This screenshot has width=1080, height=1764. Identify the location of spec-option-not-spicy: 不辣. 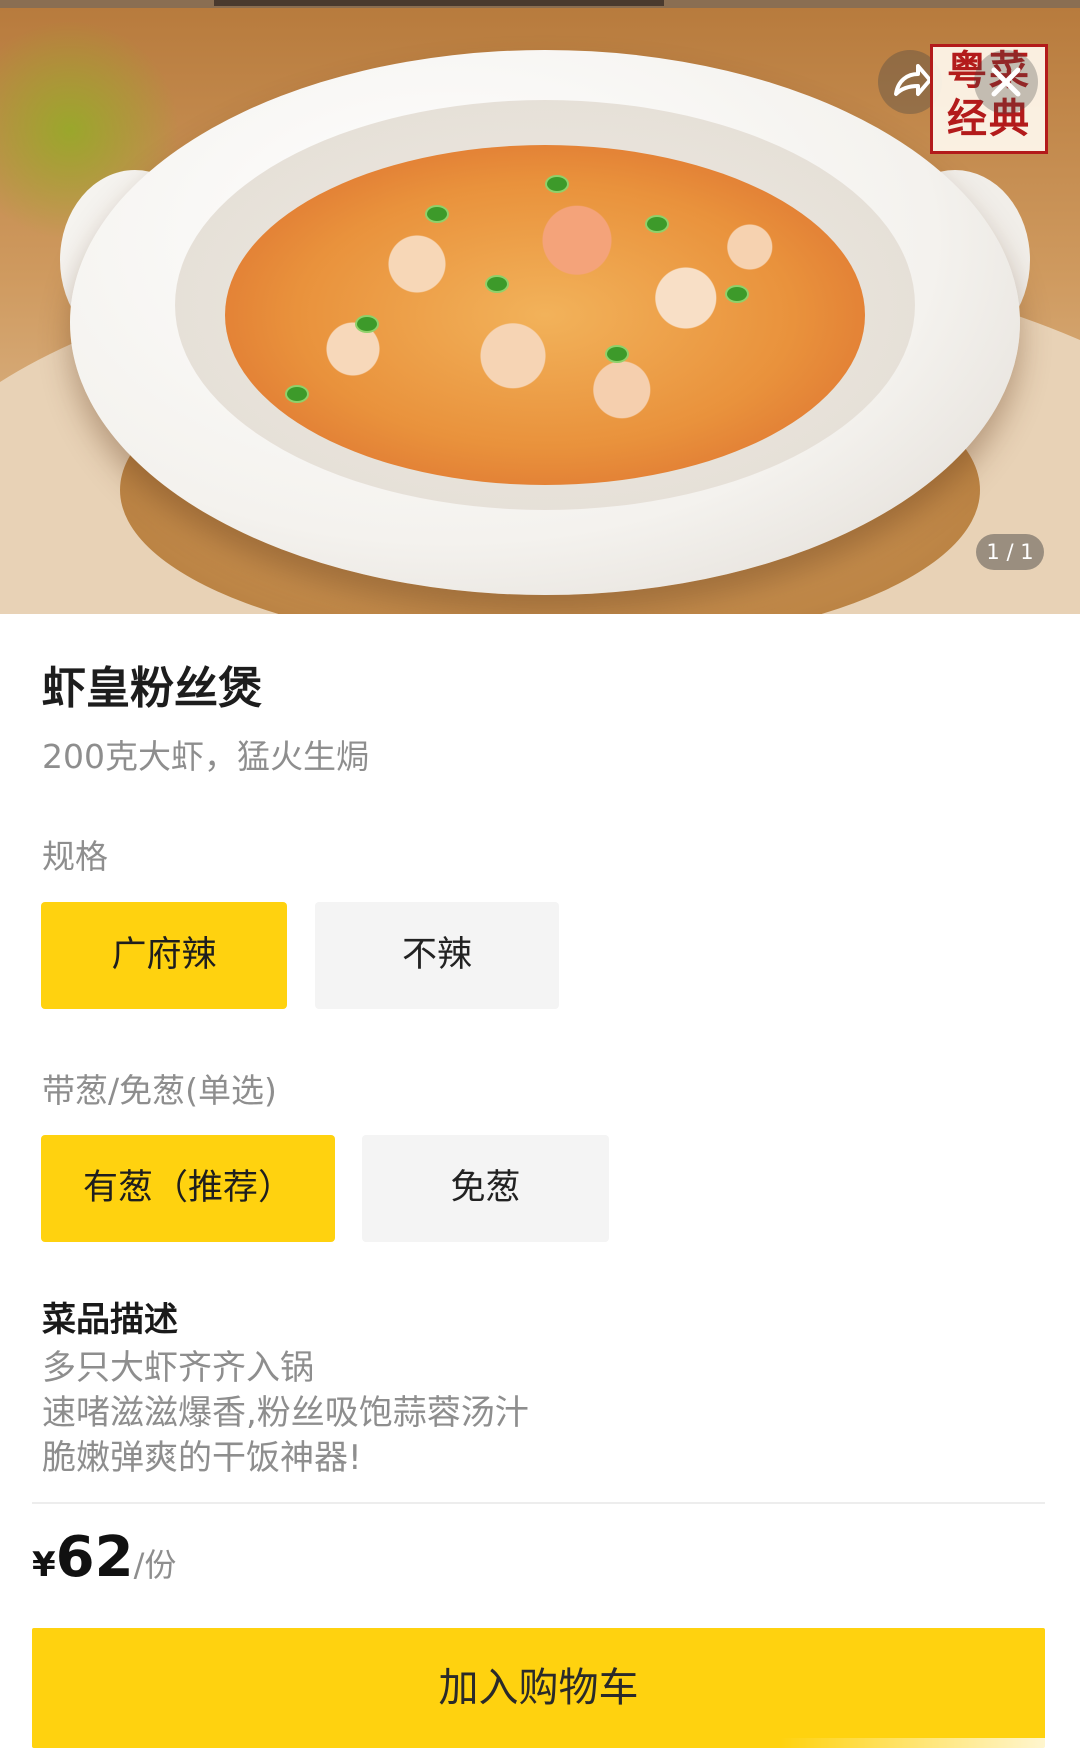
(437, 955).